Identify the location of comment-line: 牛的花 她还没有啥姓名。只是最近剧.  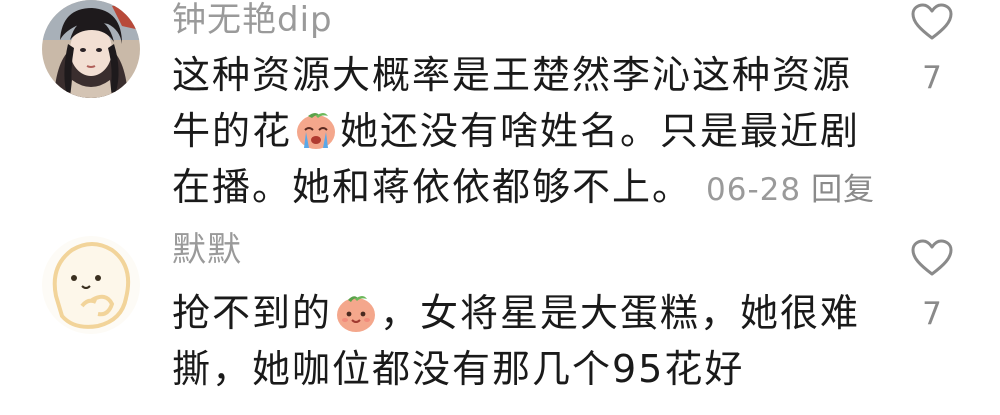
(522, 131).